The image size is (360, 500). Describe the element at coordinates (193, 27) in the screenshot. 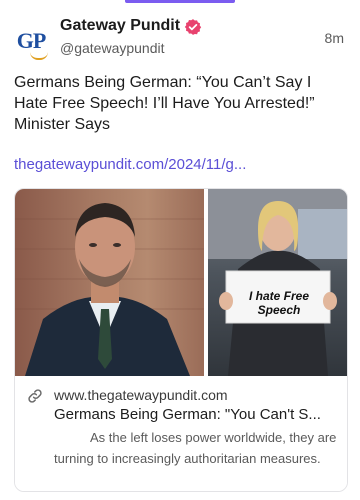

I see `verified-badge-icon` at that location.